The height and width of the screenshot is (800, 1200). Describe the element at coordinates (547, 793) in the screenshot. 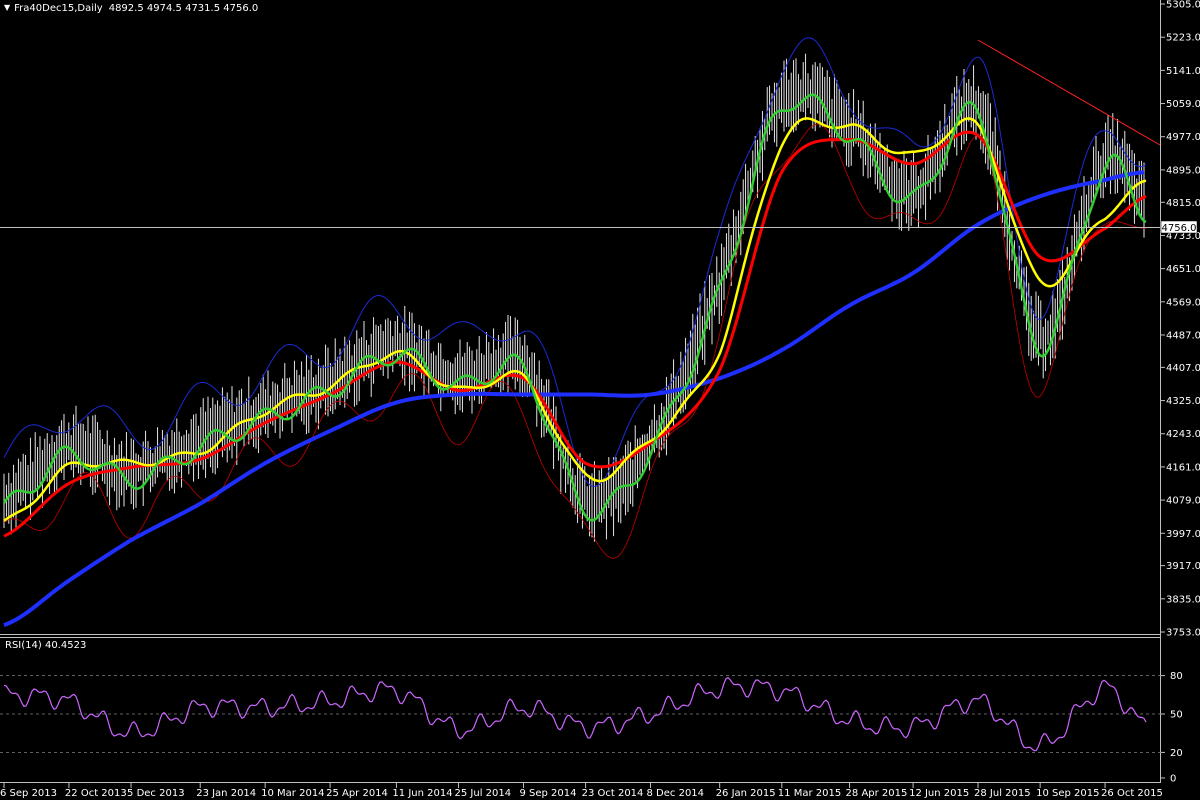

I see `time-axis-label: 9 Sep 2014` at that location.